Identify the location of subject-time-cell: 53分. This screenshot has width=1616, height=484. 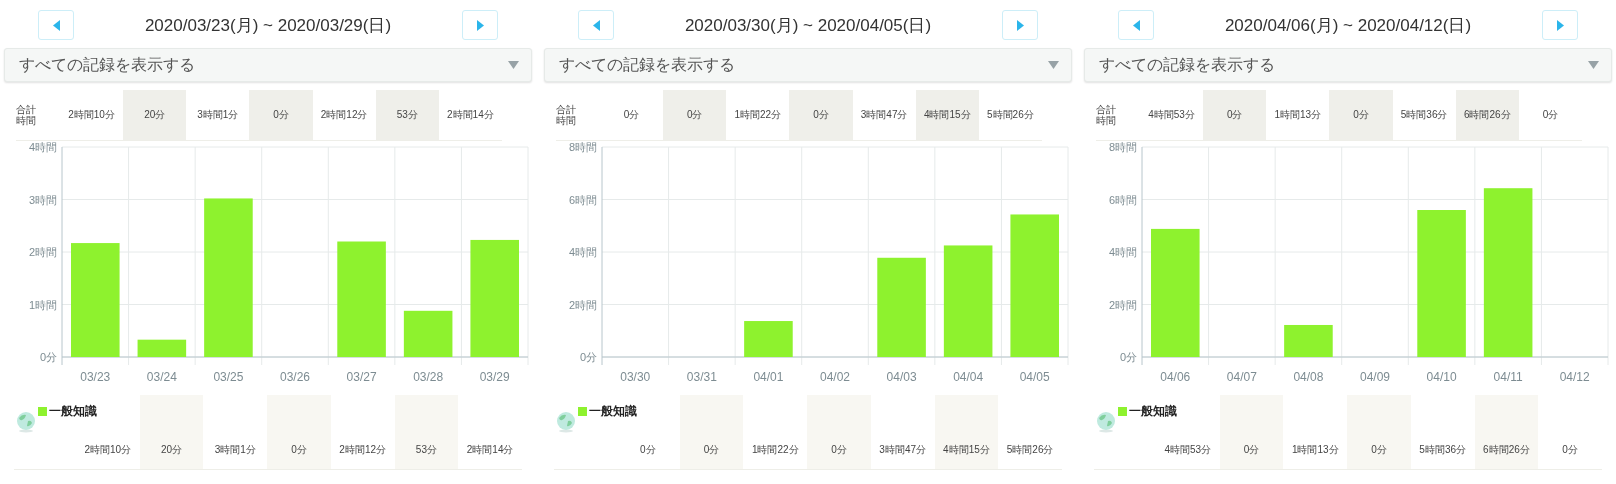
(426, 450).